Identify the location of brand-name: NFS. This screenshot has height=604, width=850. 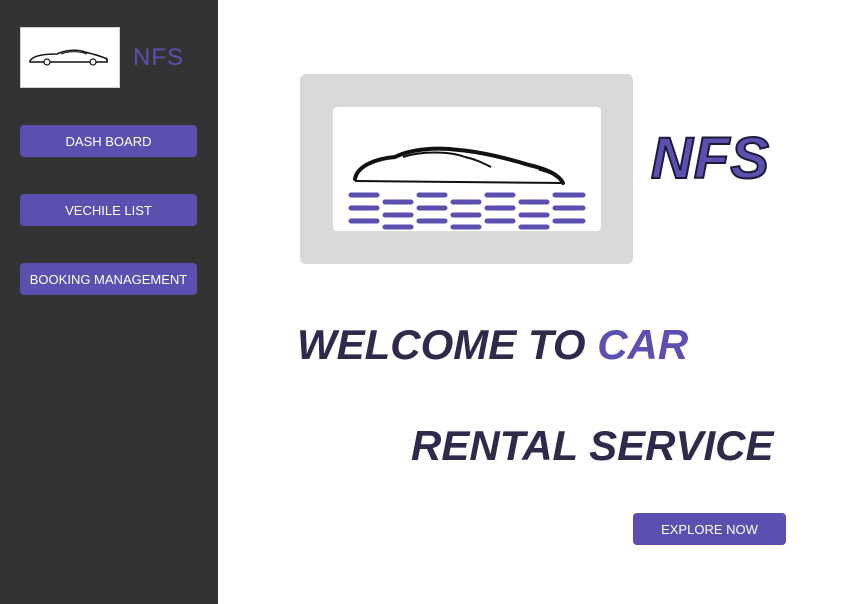
(158, 57).